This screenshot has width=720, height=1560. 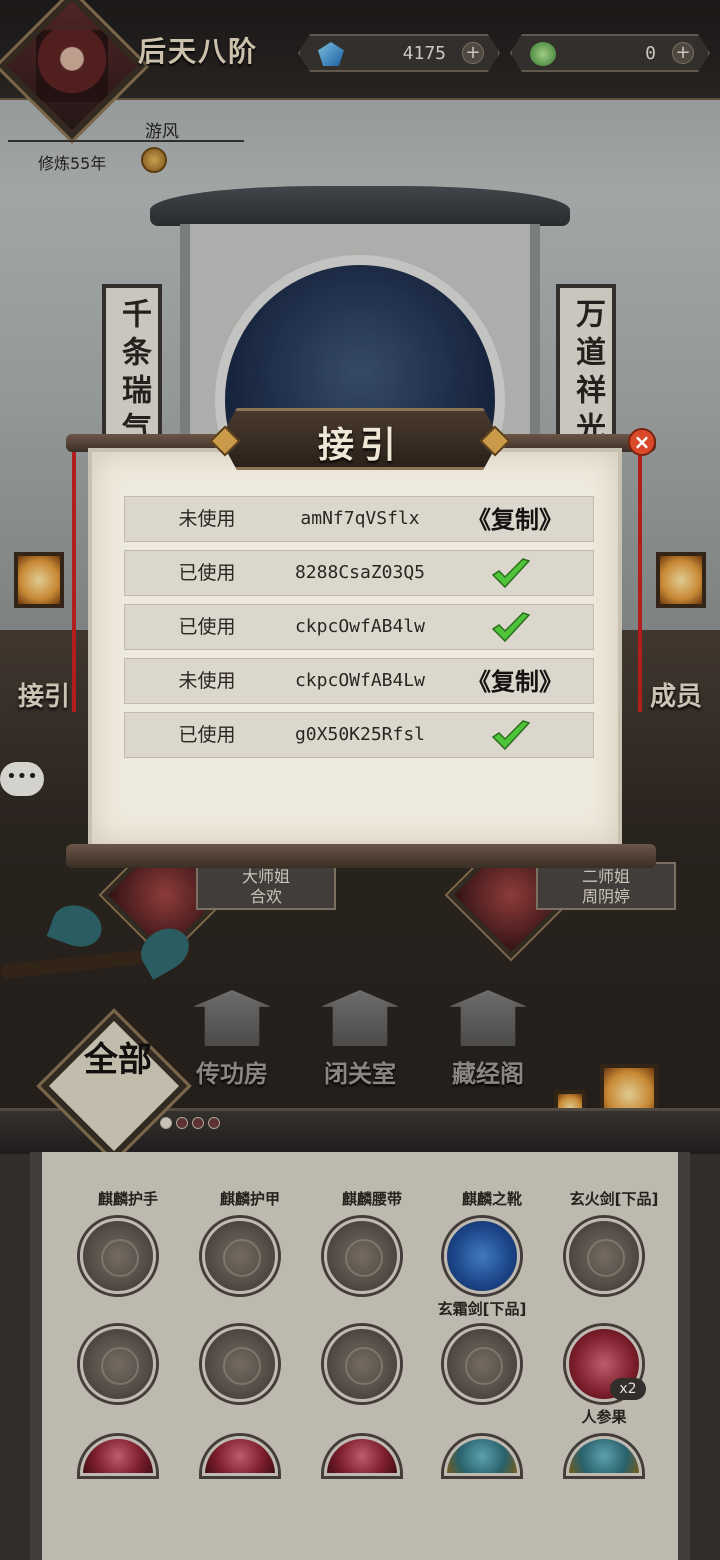 What do you see at coordinates (249, 1199) in the screenshot?
I see `item-label: 麒麟护甲` at bounding box center [249, 1199].